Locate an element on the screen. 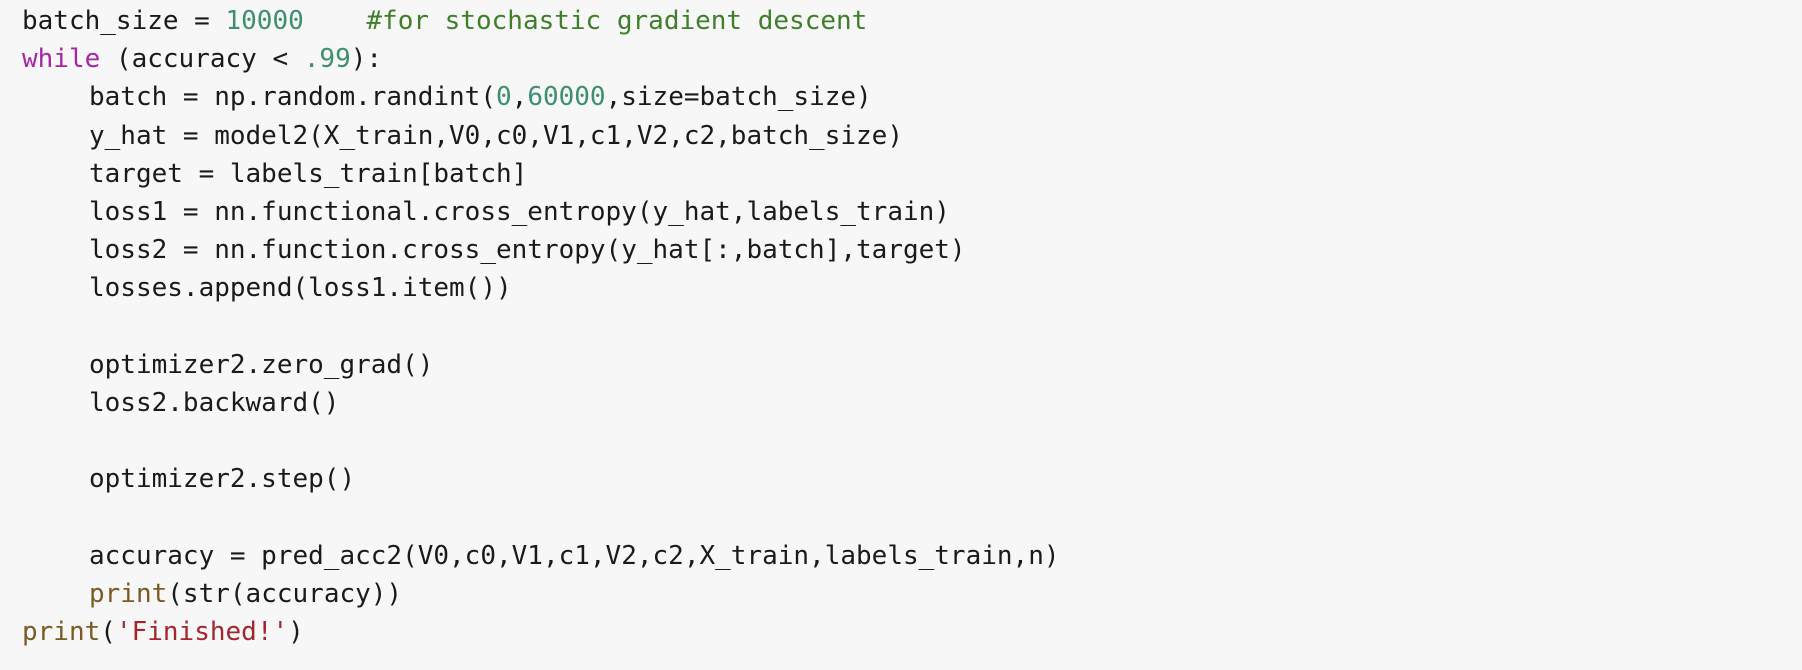 This screenshot has height=670, width=1802. code-token-plain: target = labels_train[batch] is located at coordinates (308, 173).